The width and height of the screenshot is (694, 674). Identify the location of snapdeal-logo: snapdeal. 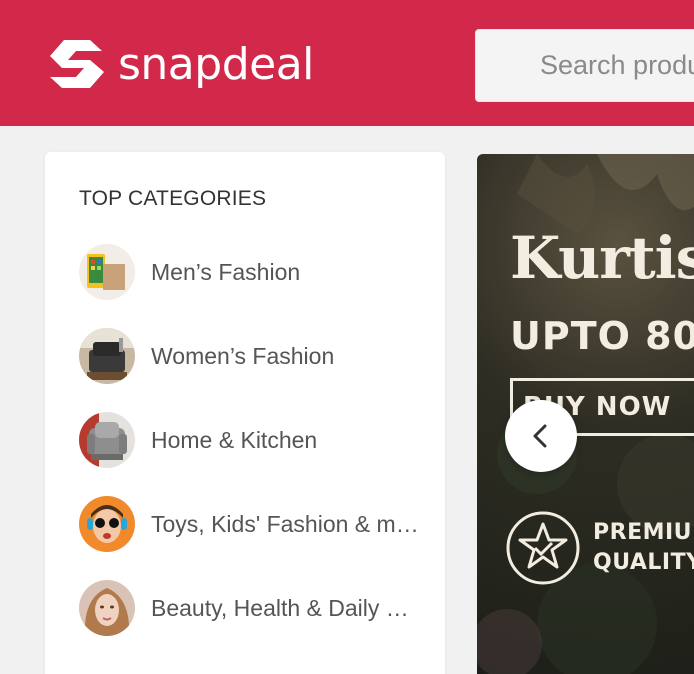
(180, 64).